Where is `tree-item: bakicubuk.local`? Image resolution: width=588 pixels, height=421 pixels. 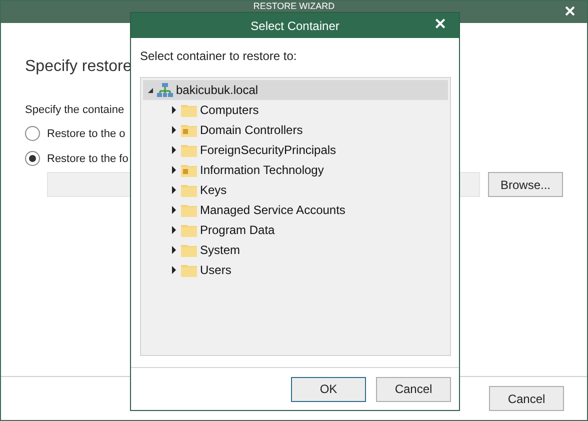 tree-item: bakicubuk.local is located at coordinates (295, 90).